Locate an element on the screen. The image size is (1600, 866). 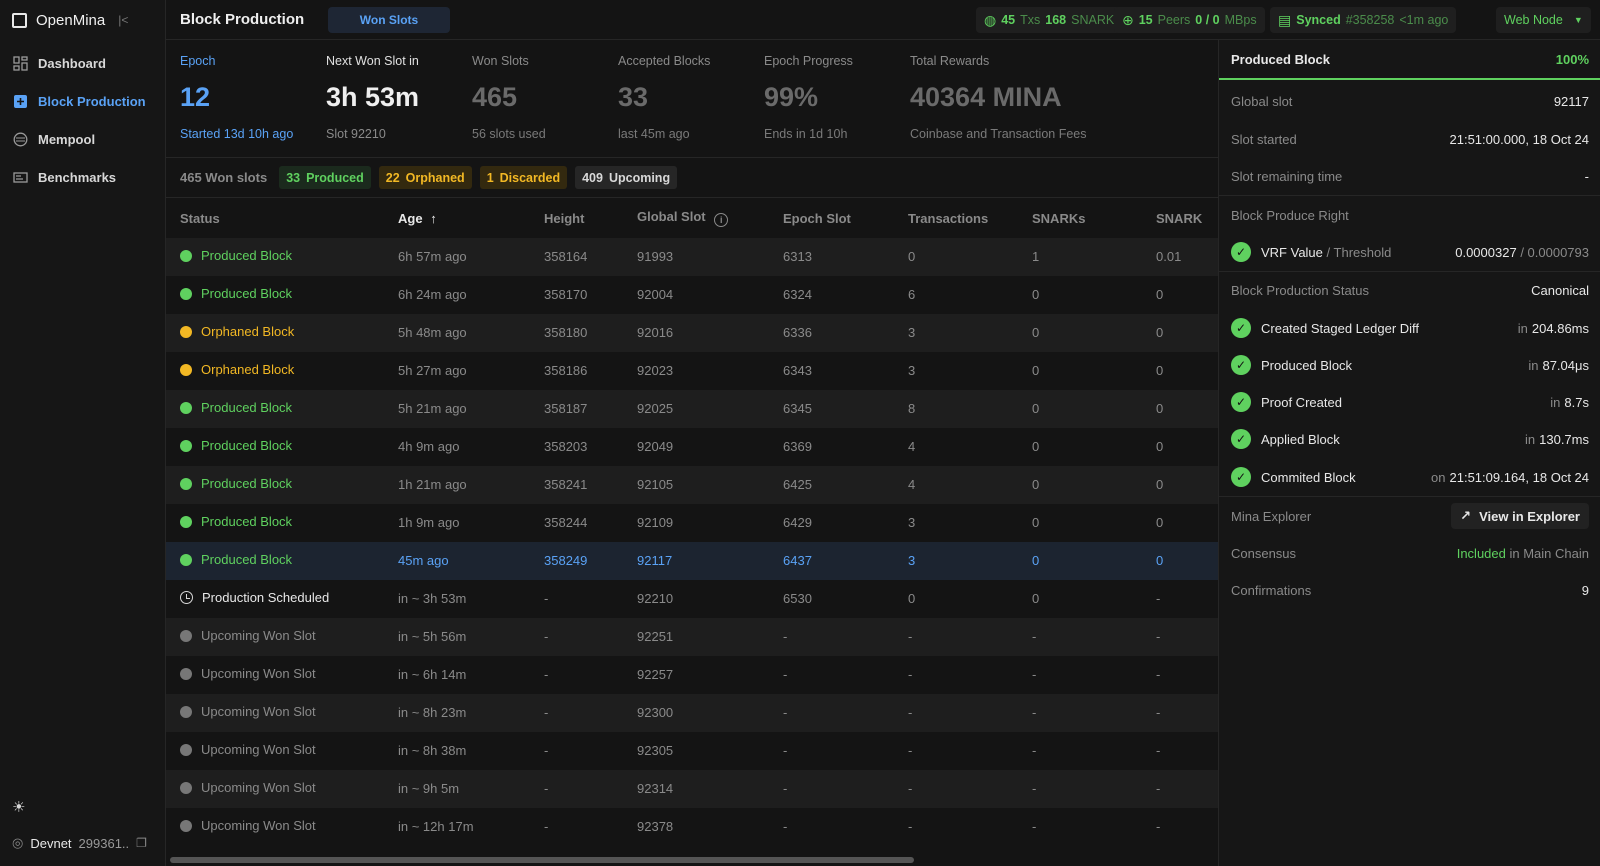
info-icon: i is located at coordinates (721, 220).